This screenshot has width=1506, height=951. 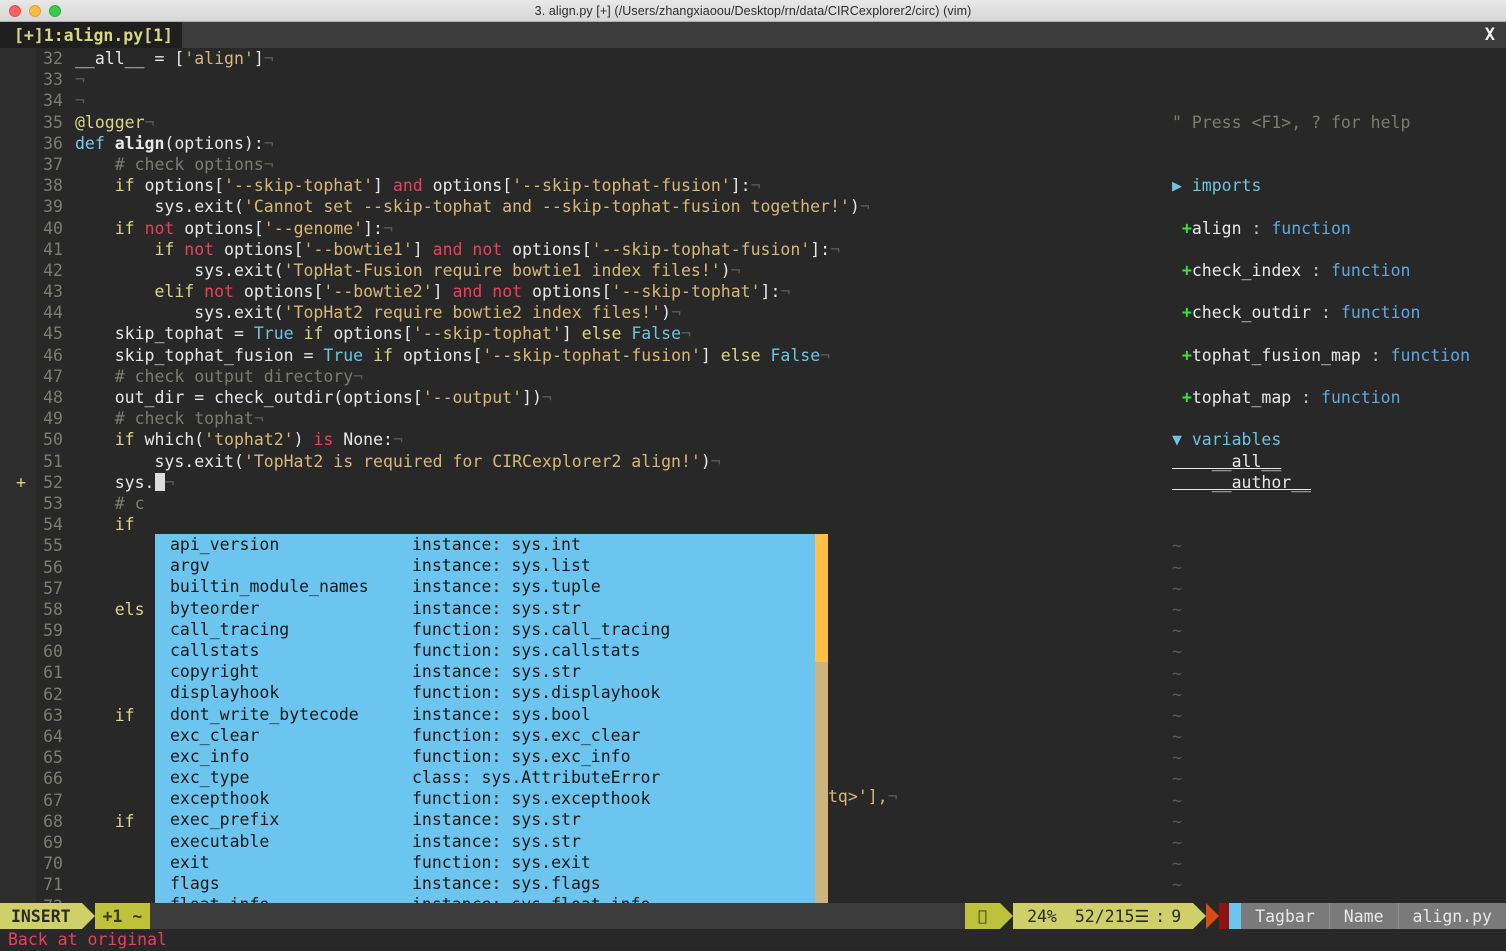 I want to click on code-token: ]), so click(x=532, y=397).